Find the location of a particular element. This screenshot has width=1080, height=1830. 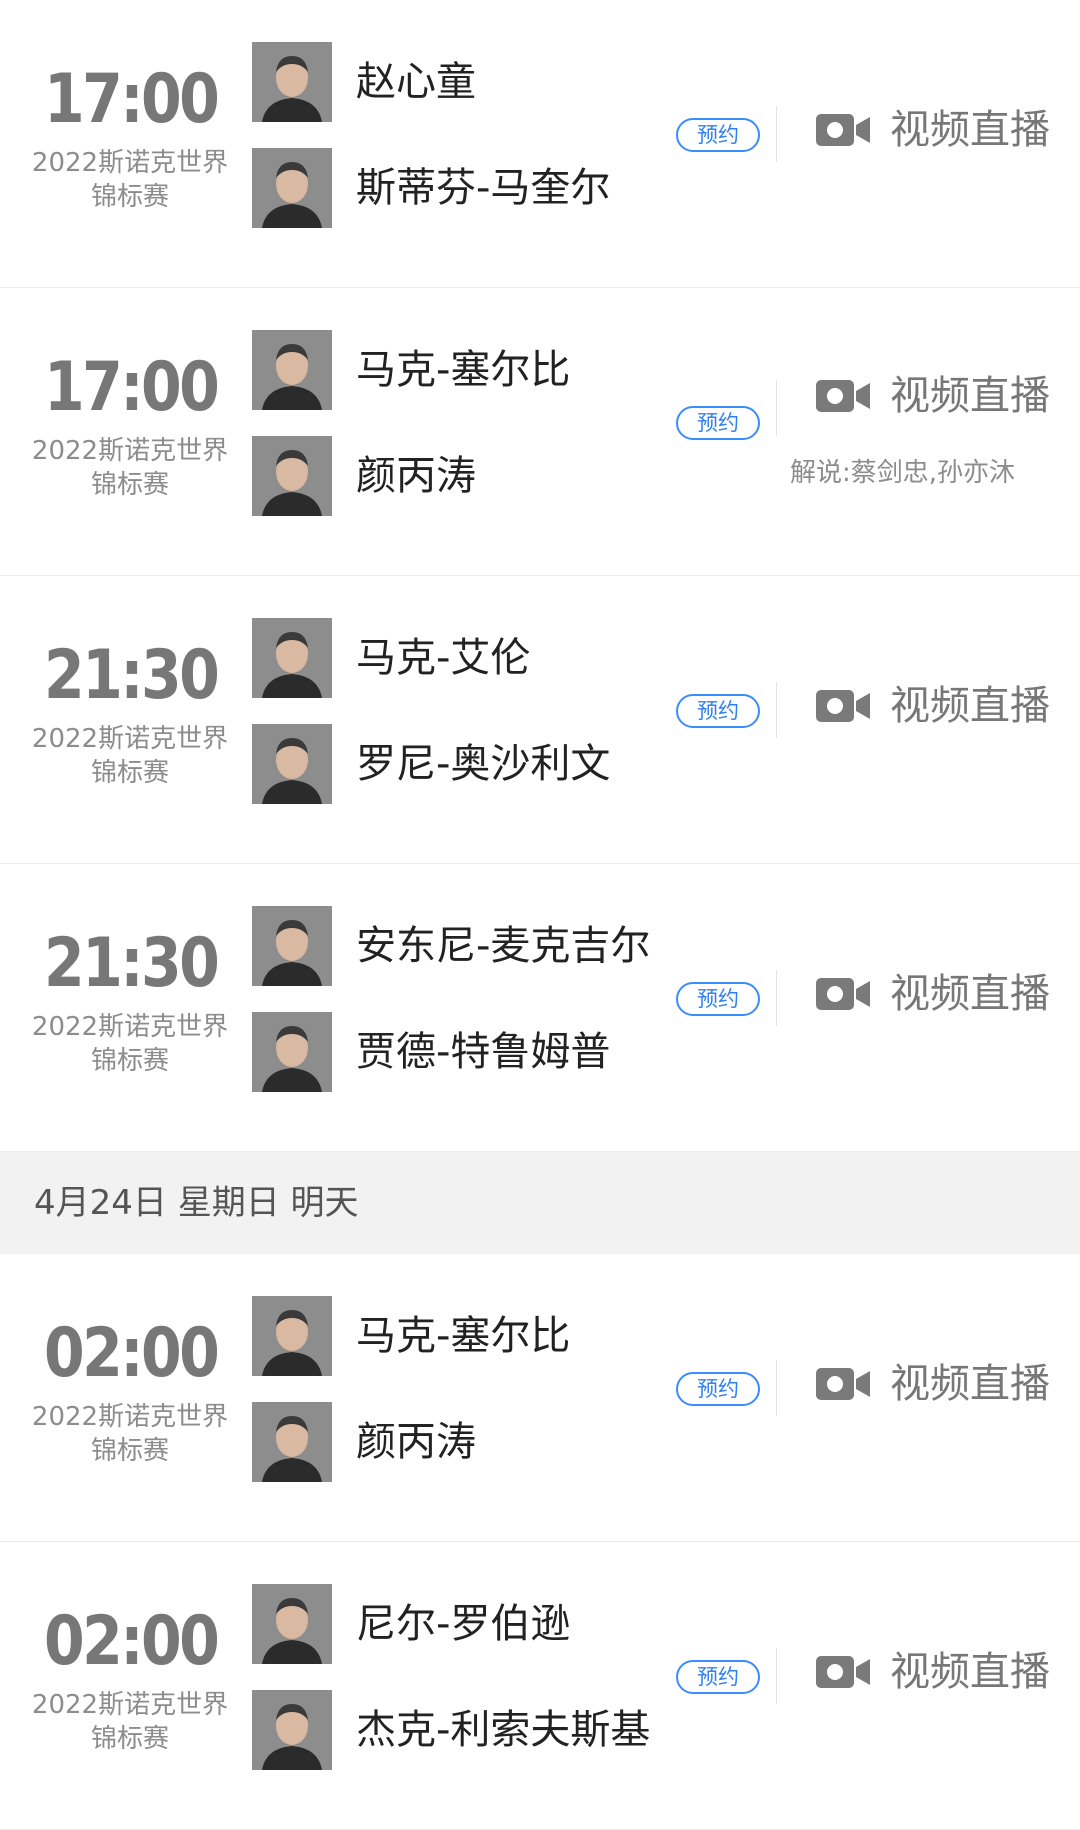

player-name-2: 罗尼-奥沙利文 is located at coordinates (483, 764).